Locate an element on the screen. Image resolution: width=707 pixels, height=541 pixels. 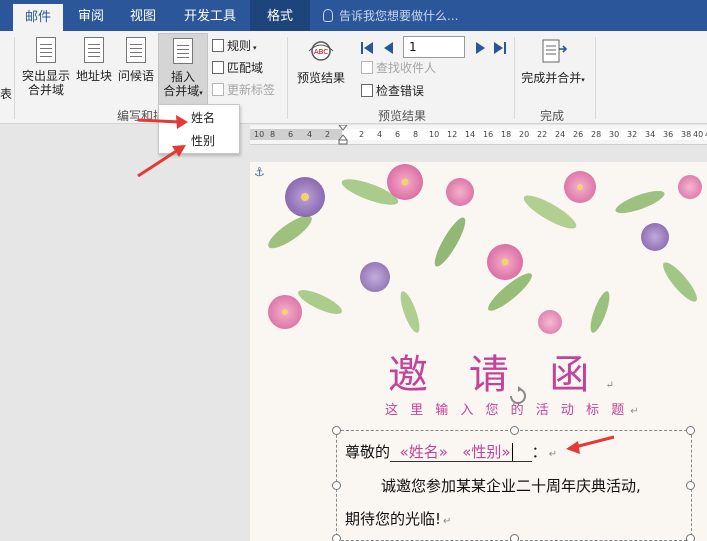
previous-record-icon is located at coordinates (389, 48).